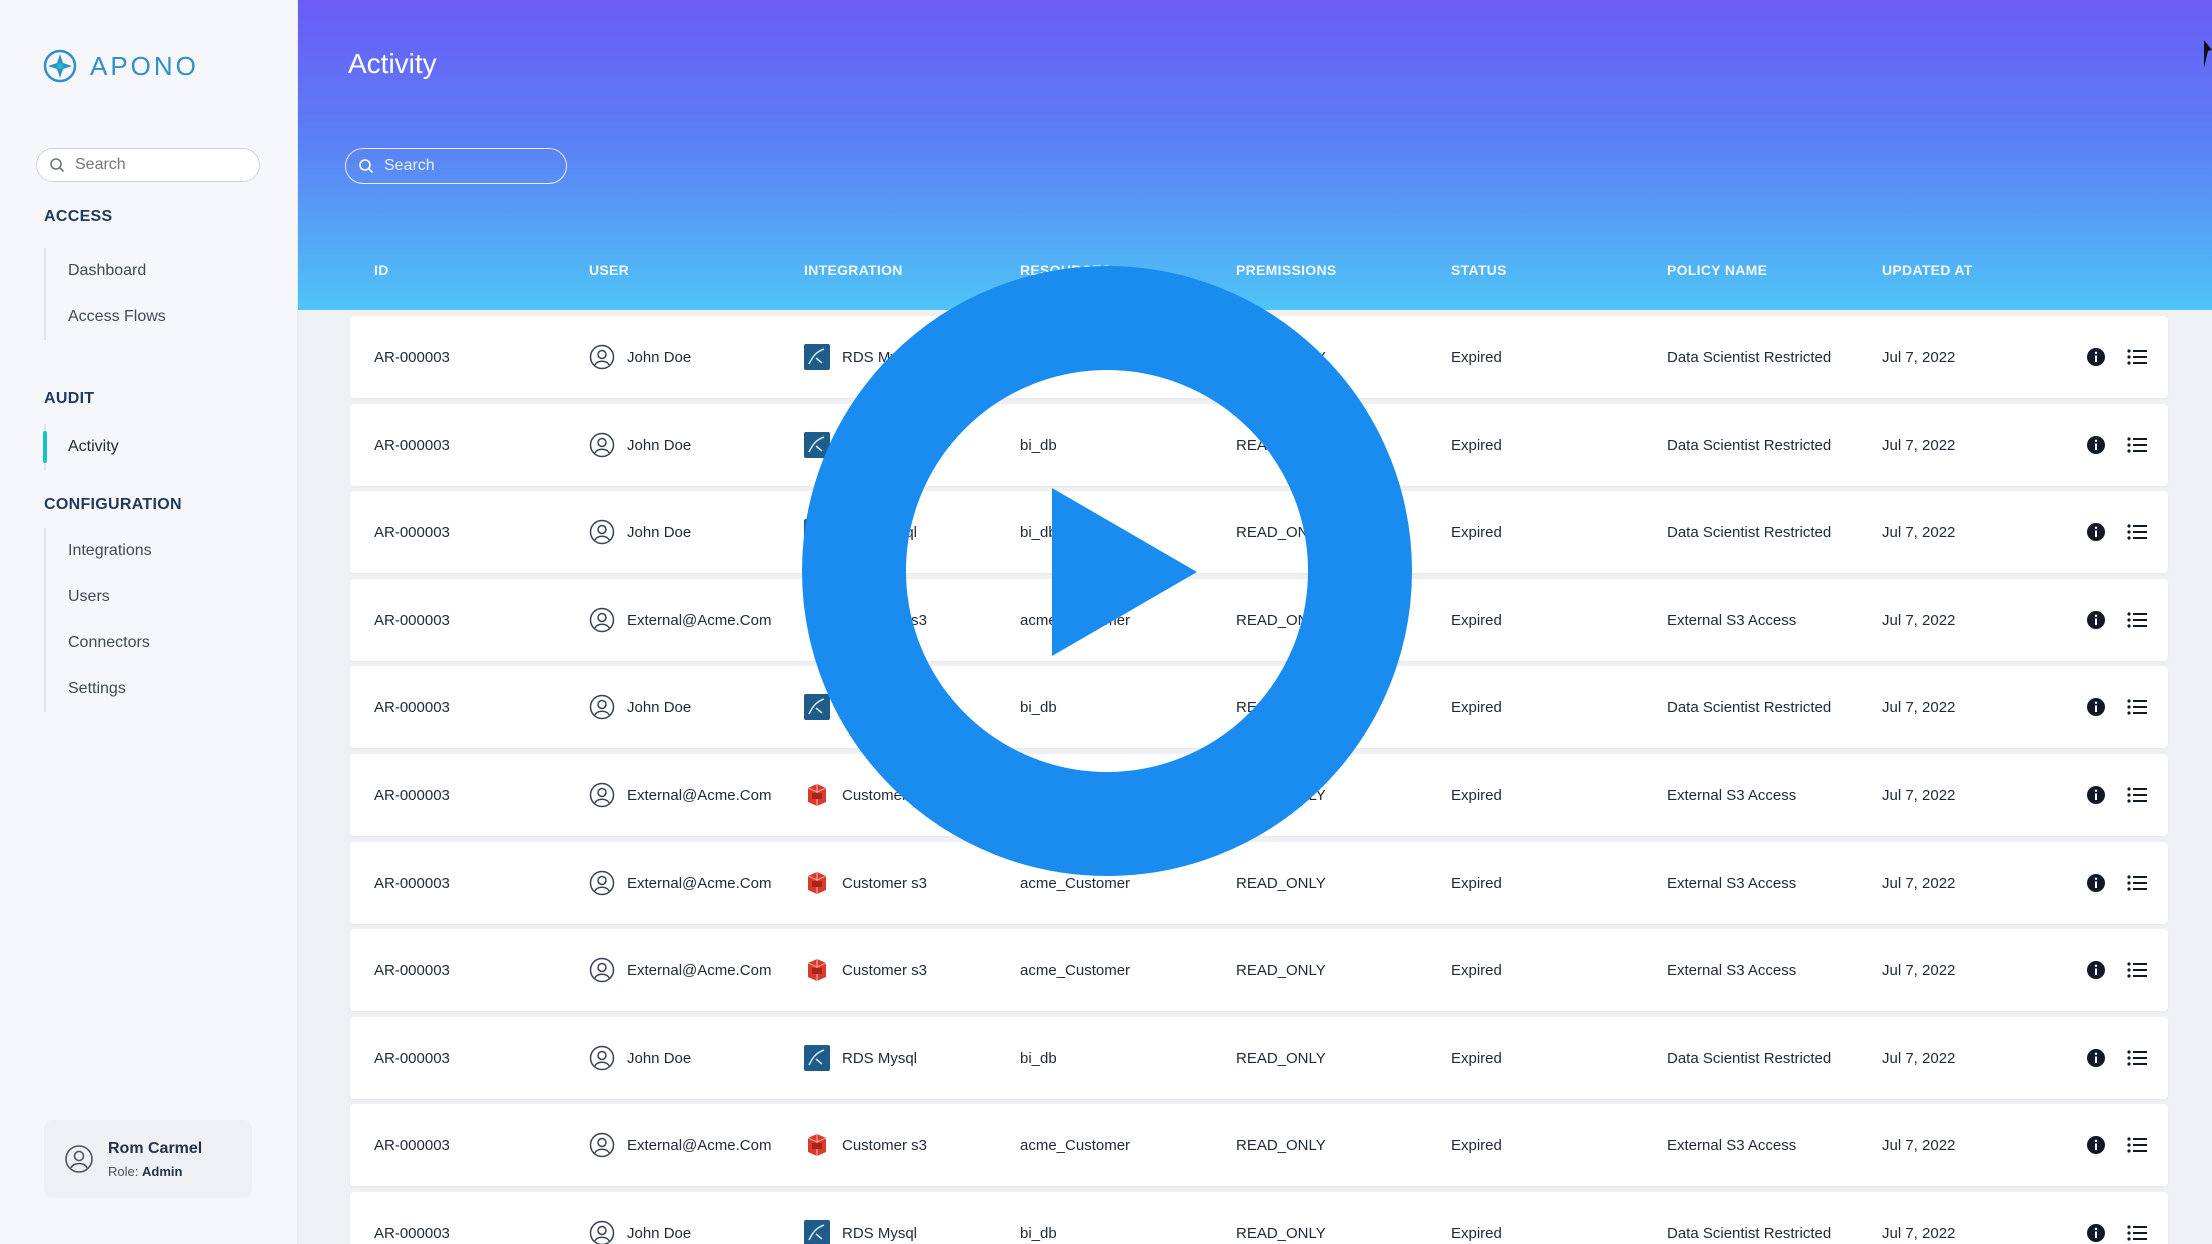  I want to click on column-header-updated-at: UPDATED AT, so click(1927, 270).